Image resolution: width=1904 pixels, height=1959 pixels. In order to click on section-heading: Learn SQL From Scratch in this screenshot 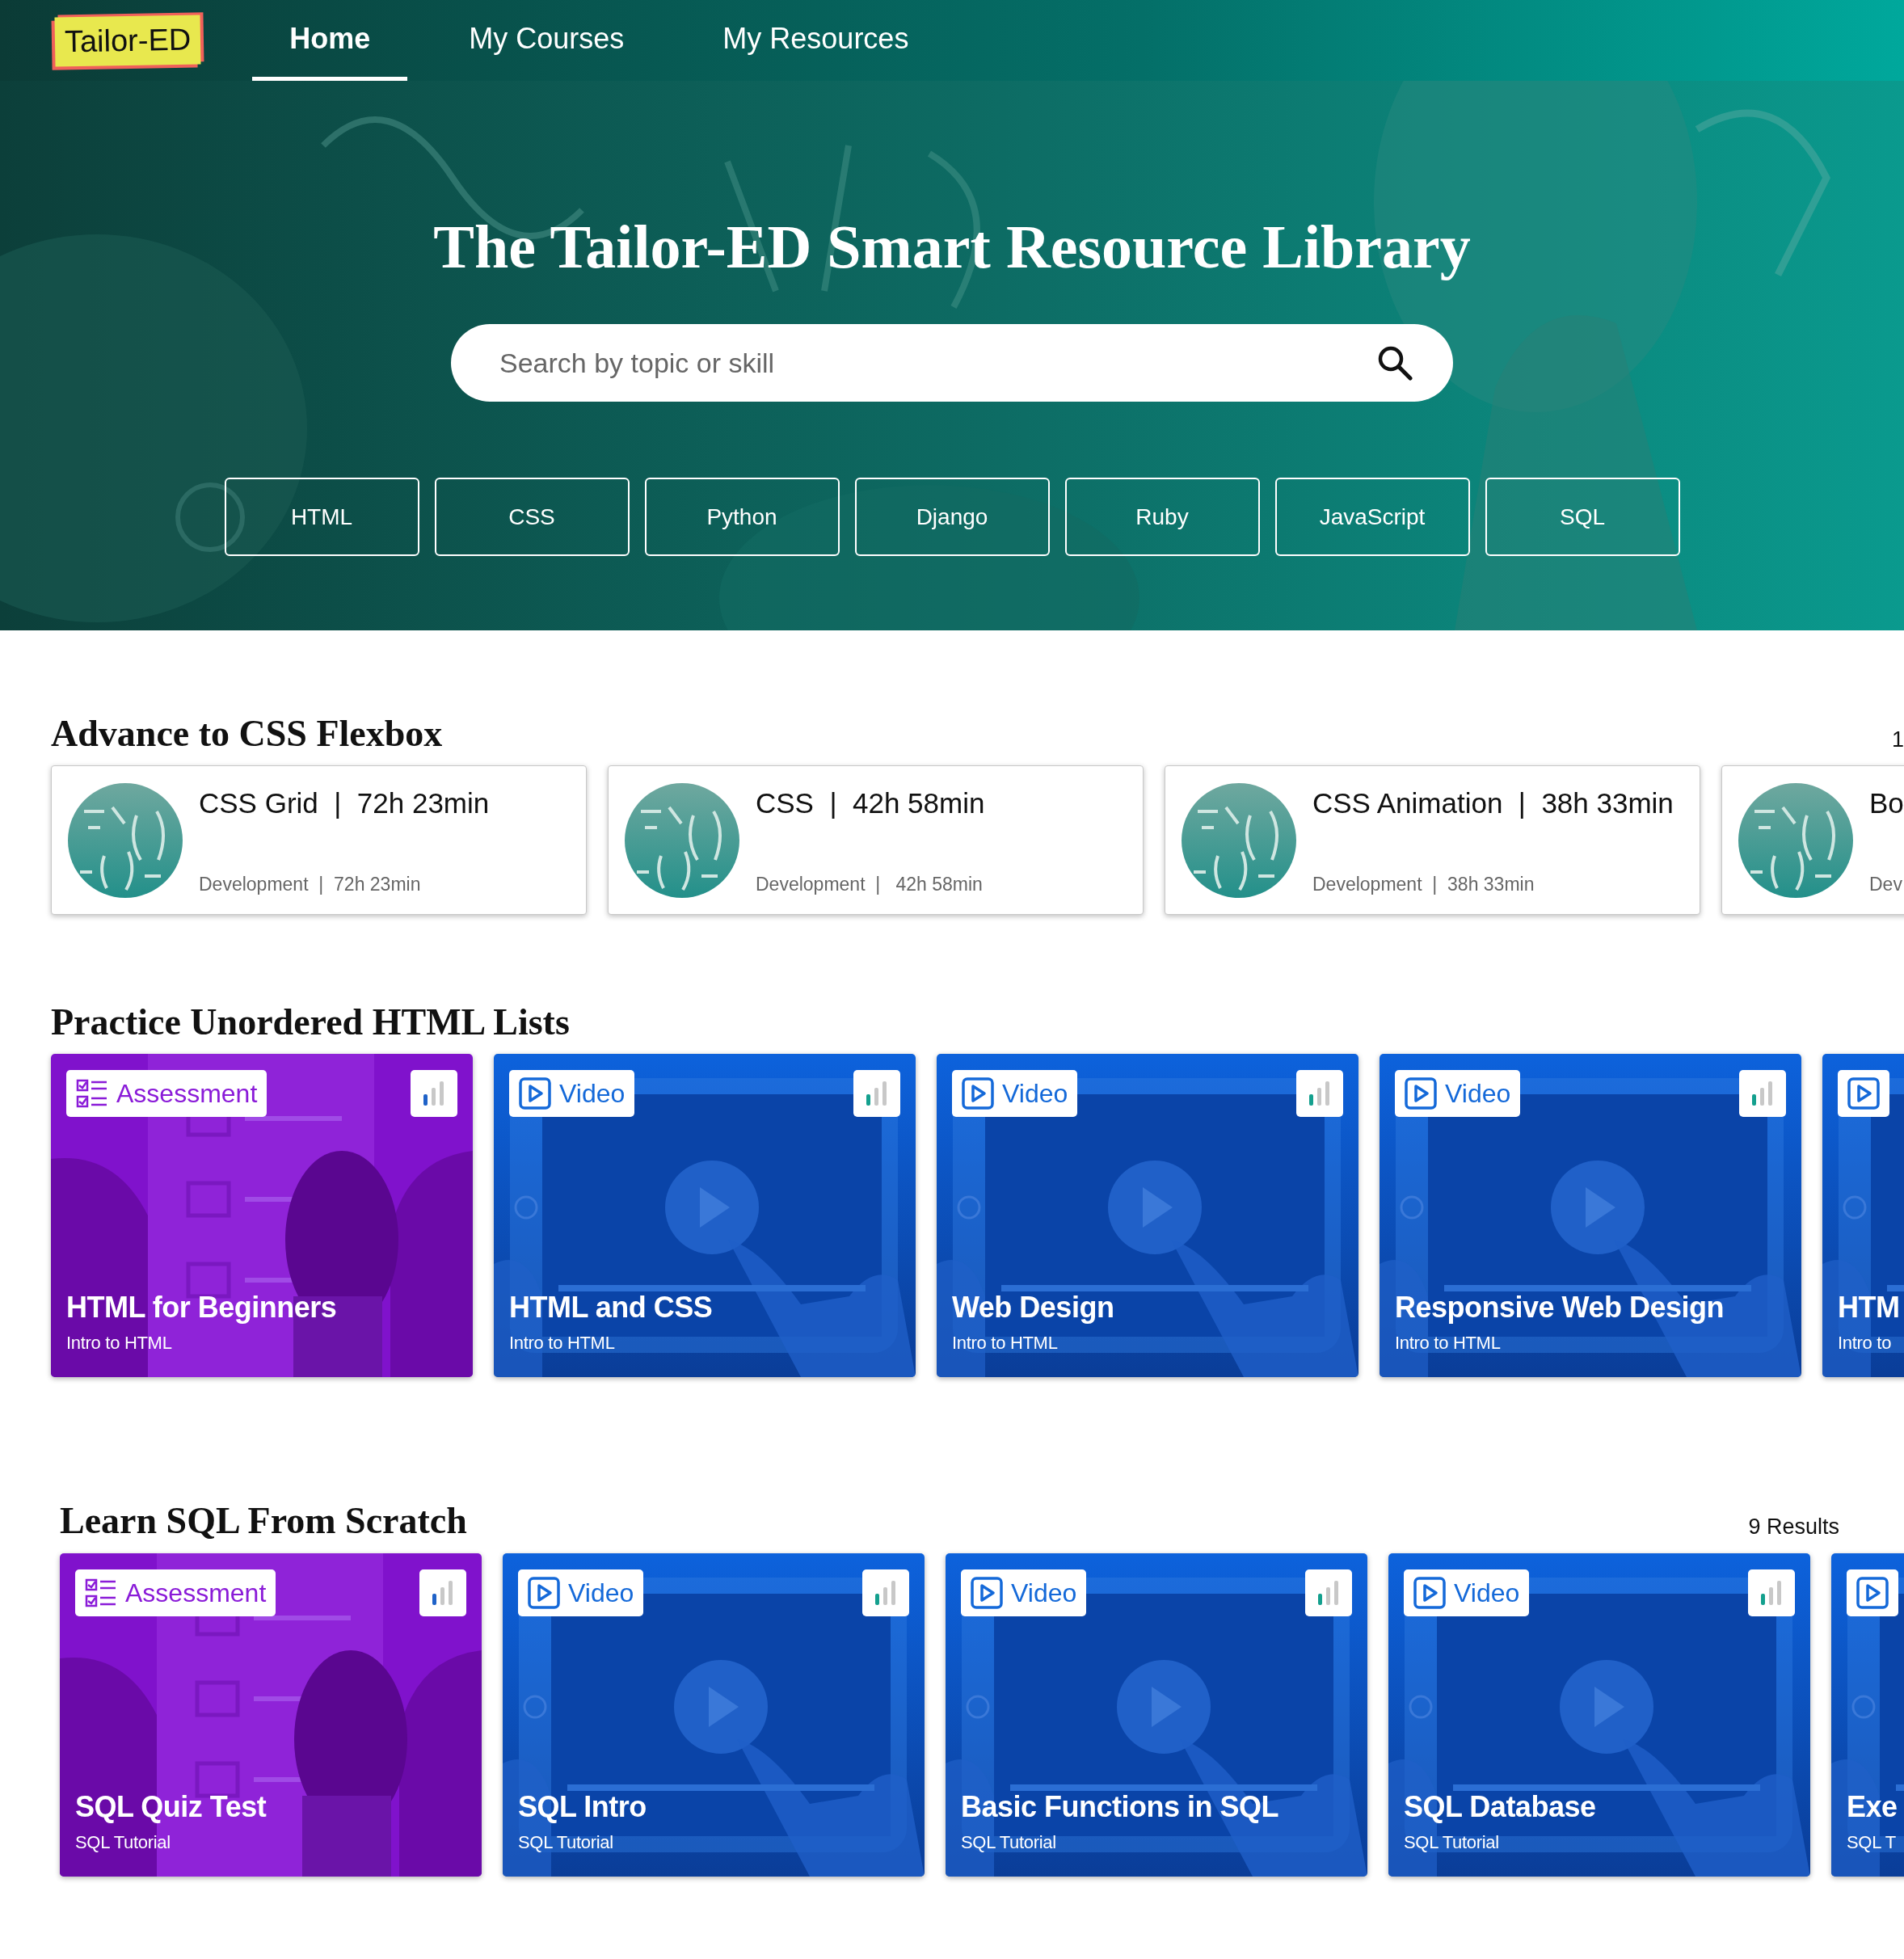, I will do `click(263, 1522)`.